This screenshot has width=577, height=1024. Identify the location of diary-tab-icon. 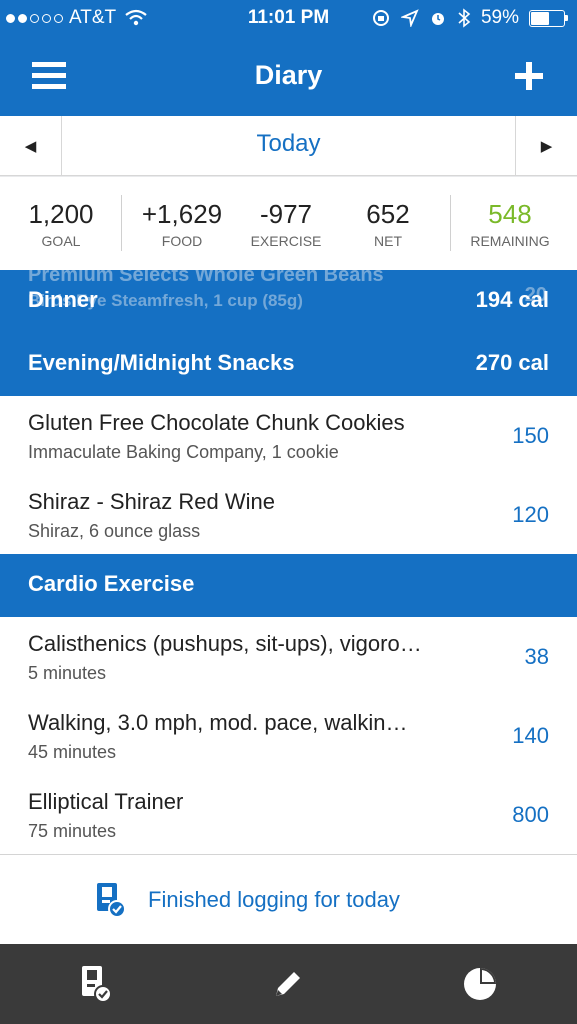
(97, 984).